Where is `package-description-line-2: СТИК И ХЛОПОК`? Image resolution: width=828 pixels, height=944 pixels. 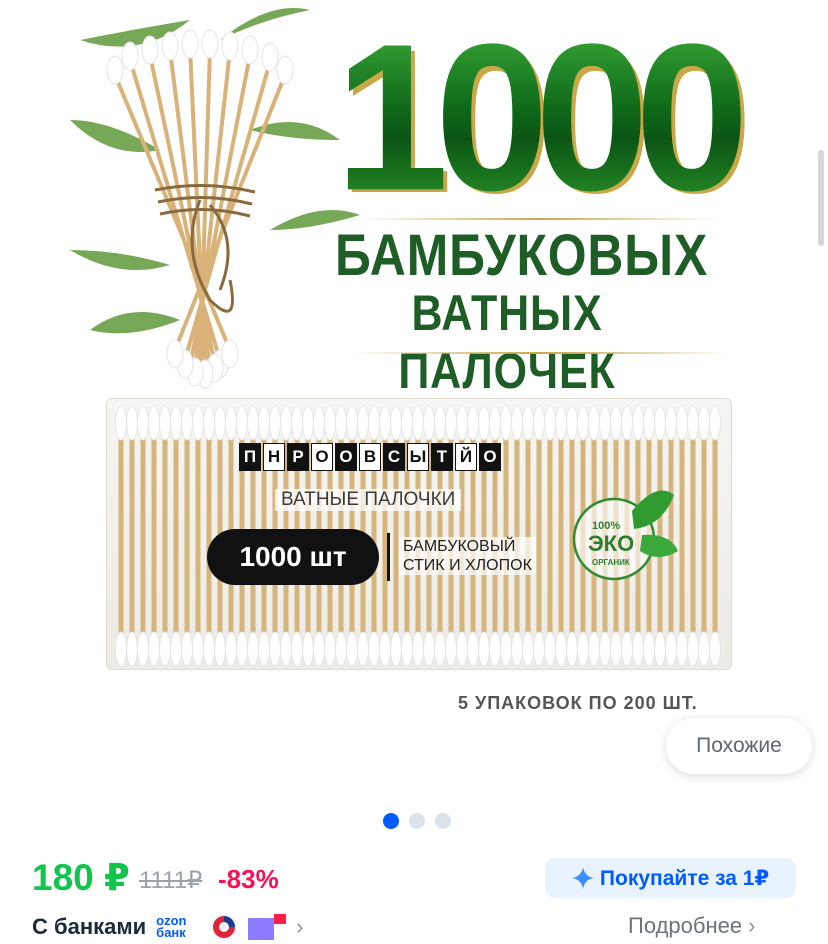 package-description-line-2: СТИК И ХЛОПОК is located at coordinates (467, 565).